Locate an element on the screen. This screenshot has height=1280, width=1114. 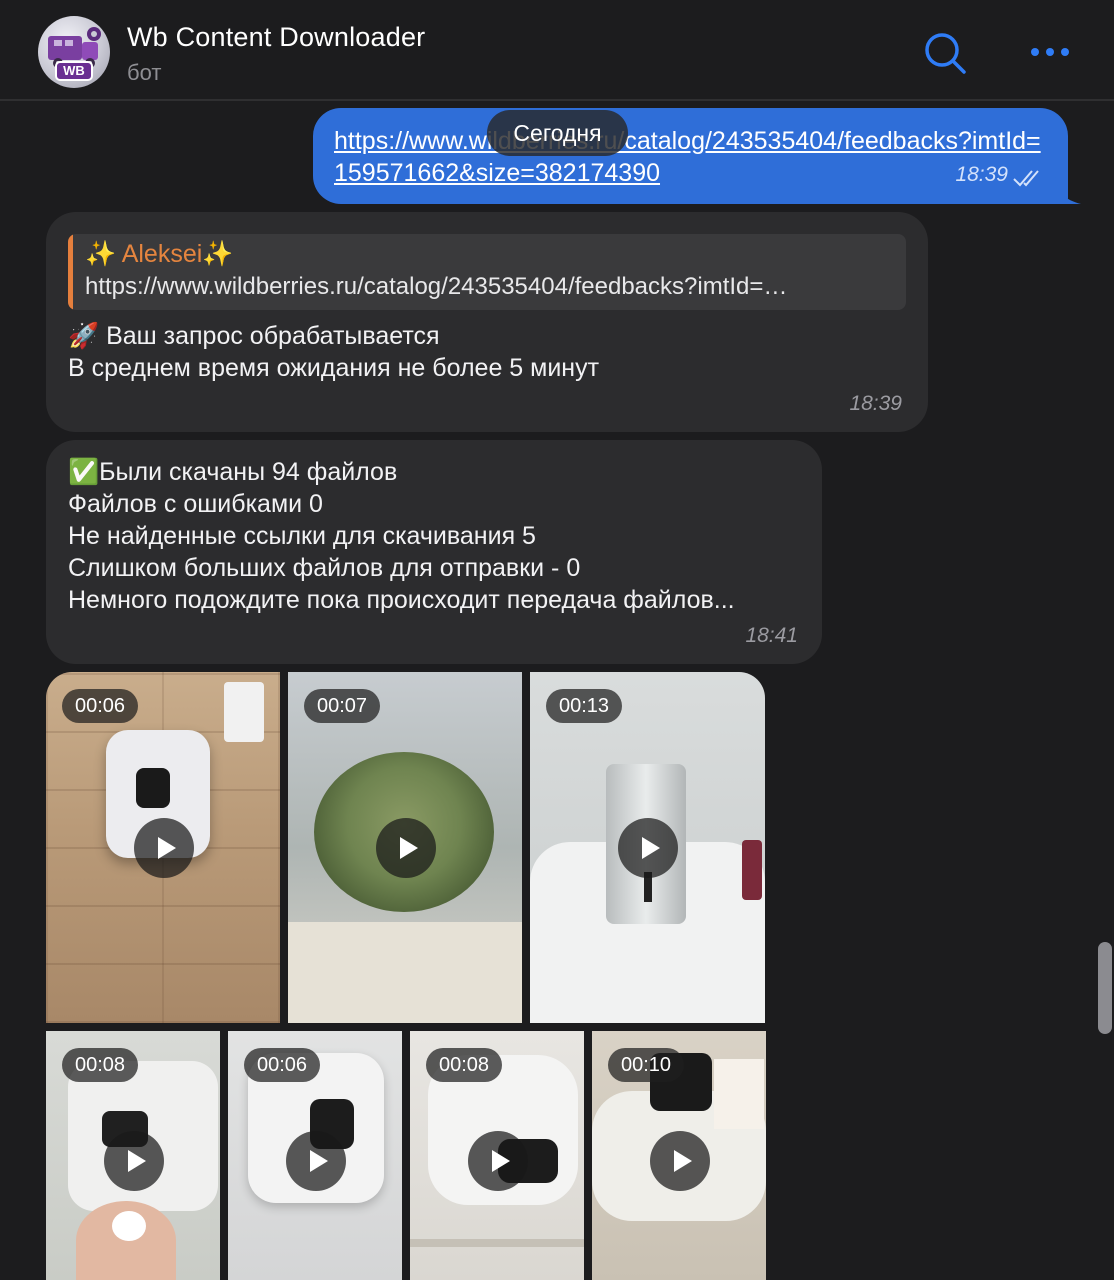
video-duration: 00:13 is located at coordinates (584, 706).